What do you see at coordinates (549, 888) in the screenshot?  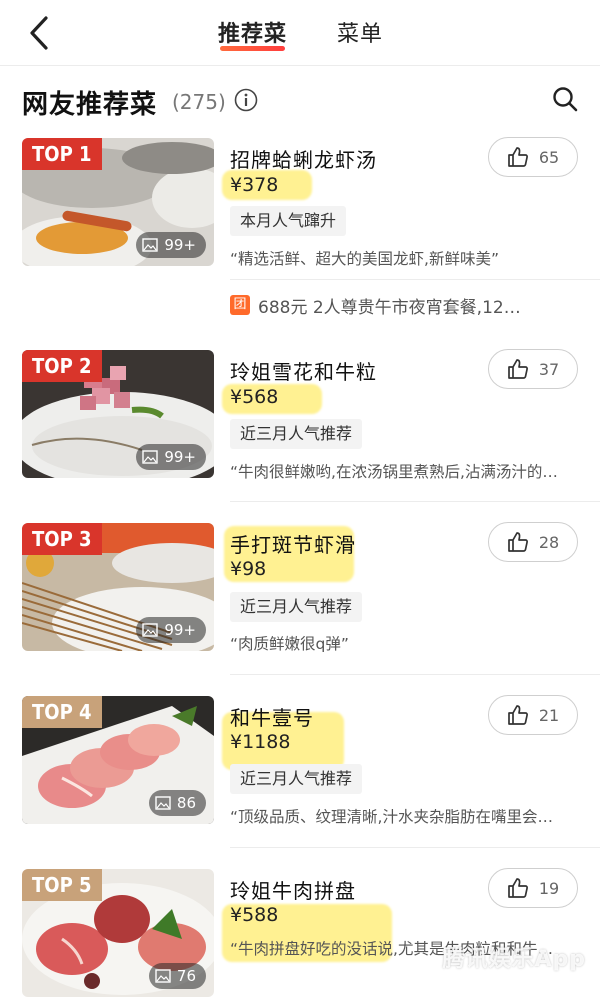 I see `like-count: 19` at bounding box center [549, 888].